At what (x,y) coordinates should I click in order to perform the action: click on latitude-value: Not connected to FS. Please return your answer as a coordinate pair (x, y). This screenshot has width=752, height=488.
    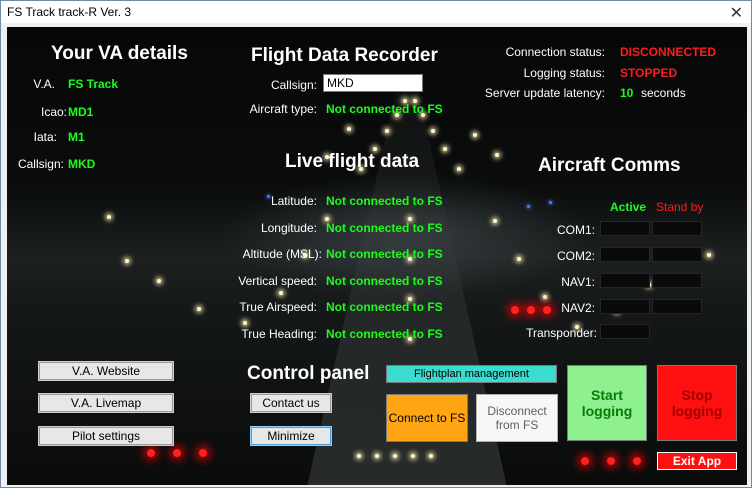
    Looking at the image, I should click on (384, 201).